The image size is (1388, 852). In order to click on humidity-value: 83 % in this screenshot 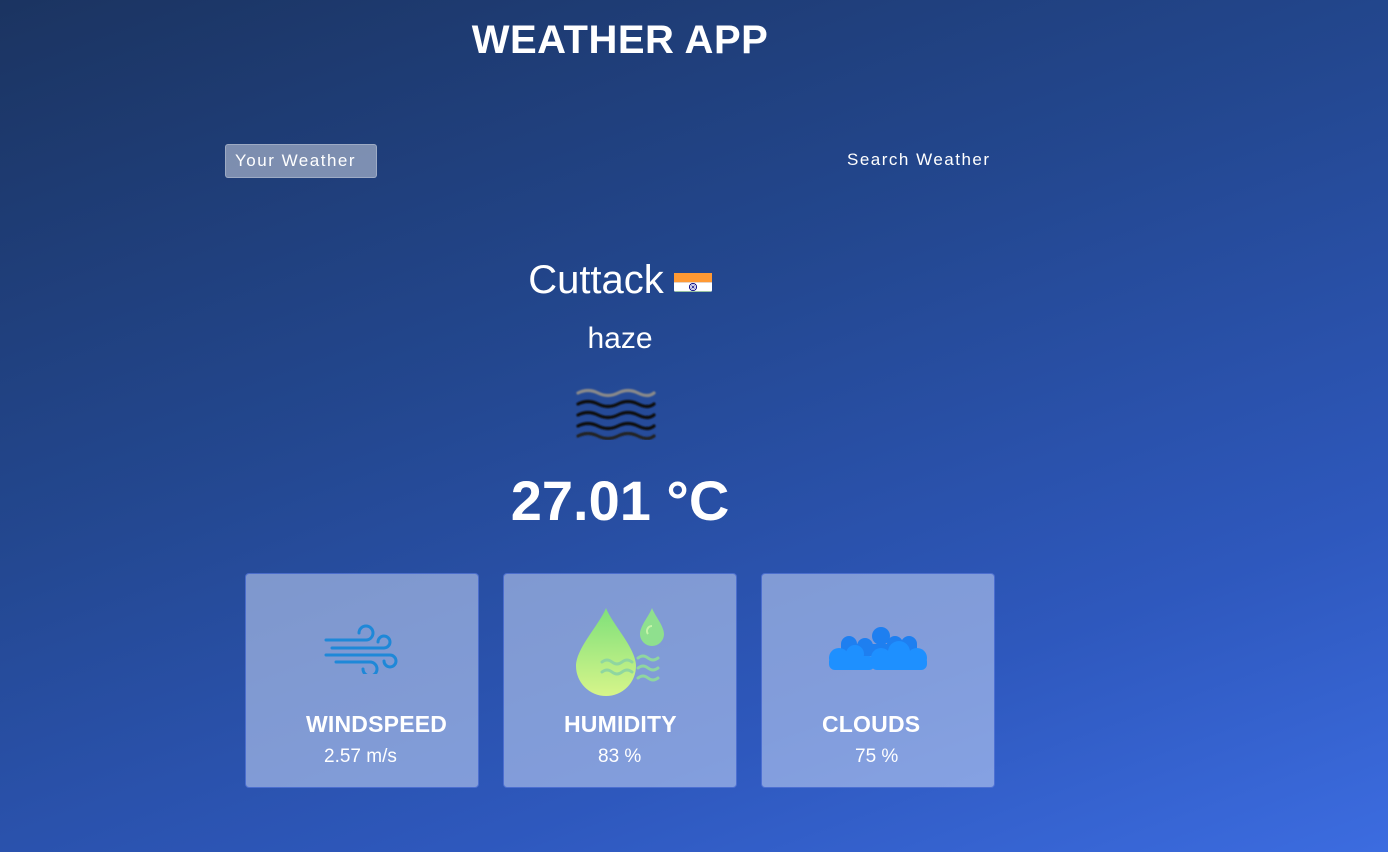, I will do `click(620, 756)`.